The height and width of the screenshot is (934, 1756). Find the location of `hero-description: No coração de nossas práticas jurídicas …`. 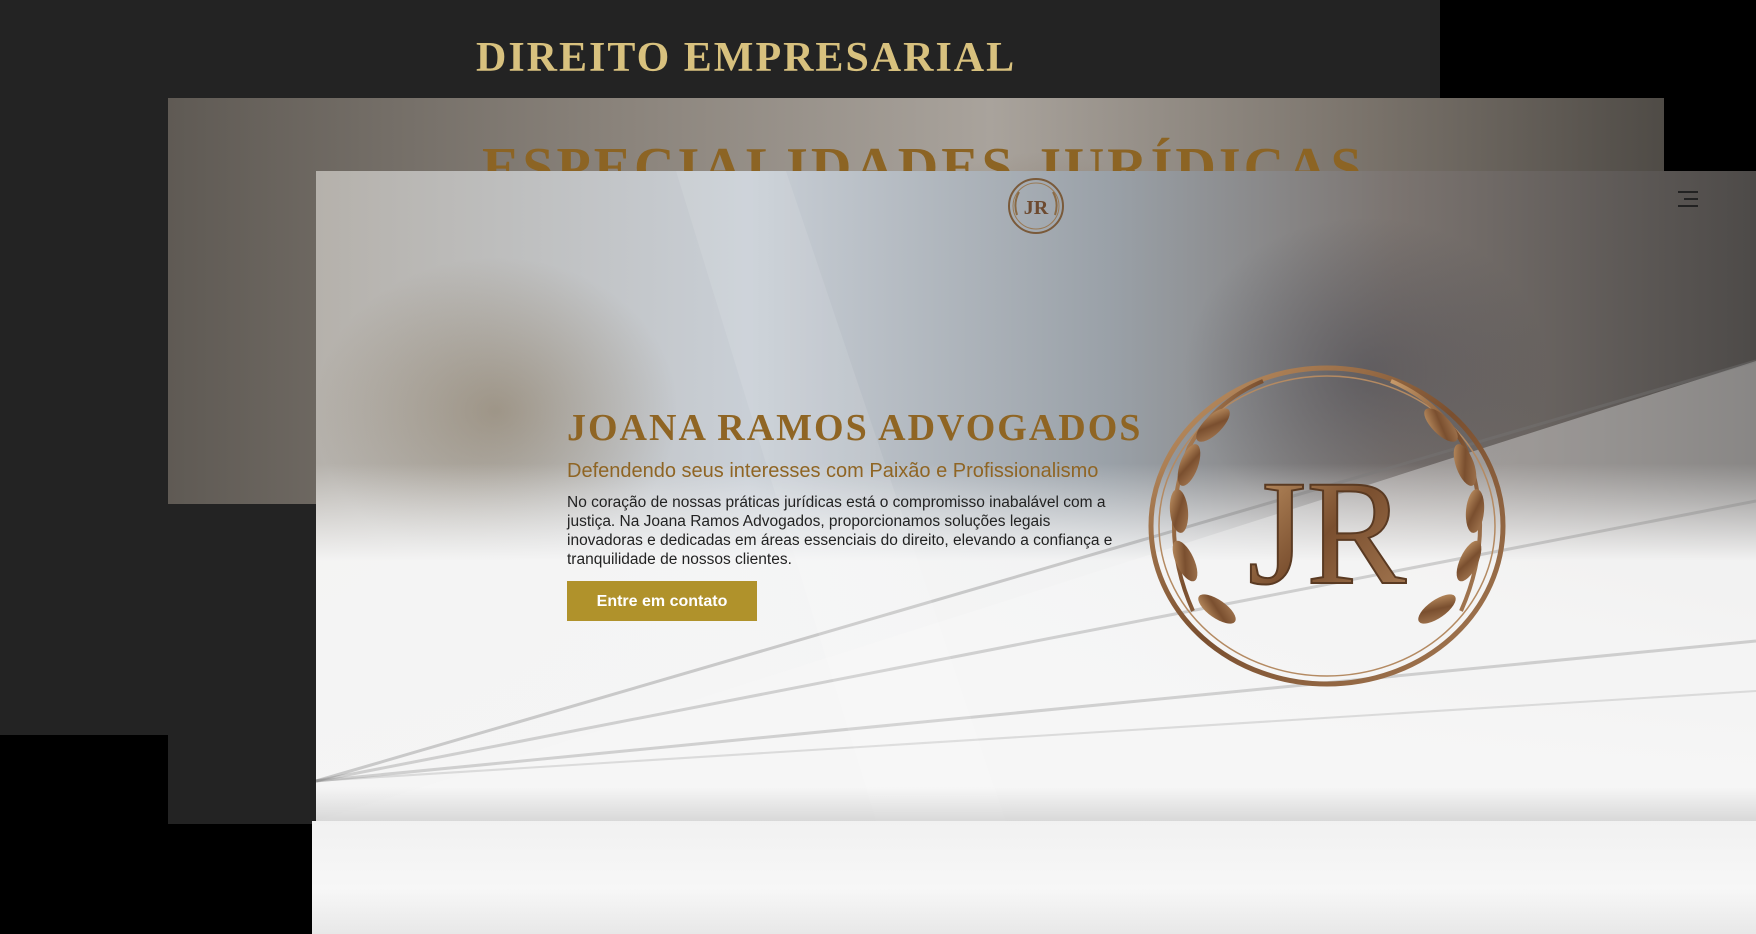

hero-description: No coração de nossas práticas jurídicas … is located at coordinates (840, 531).